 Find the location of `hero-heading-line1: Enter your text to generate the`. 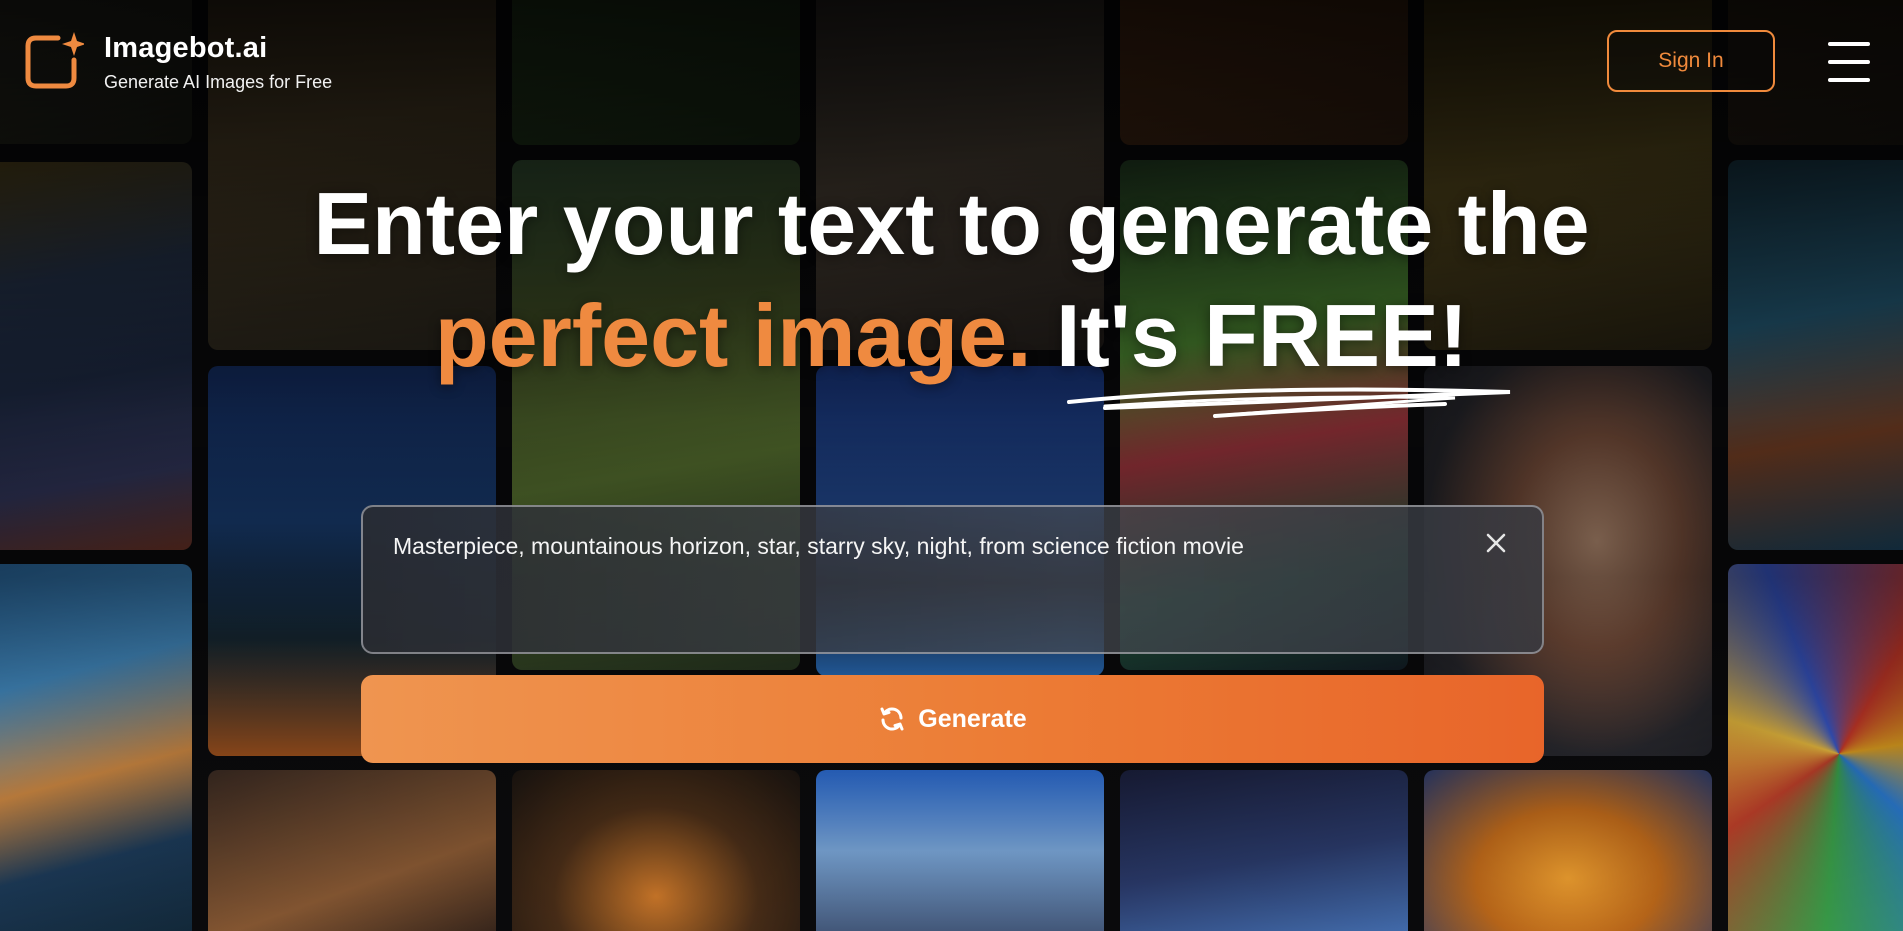

hero-heading-line1: Enter your text to generate the is located at coordinates (951, 223).